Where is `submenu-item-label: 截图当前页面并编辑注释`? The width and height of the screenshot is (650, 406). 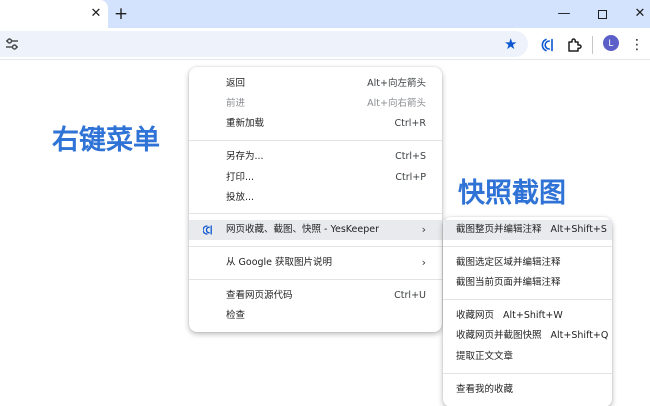 submenu-item-label: 截图当前页面并编辑注释 is located at coordinates (508, 282).